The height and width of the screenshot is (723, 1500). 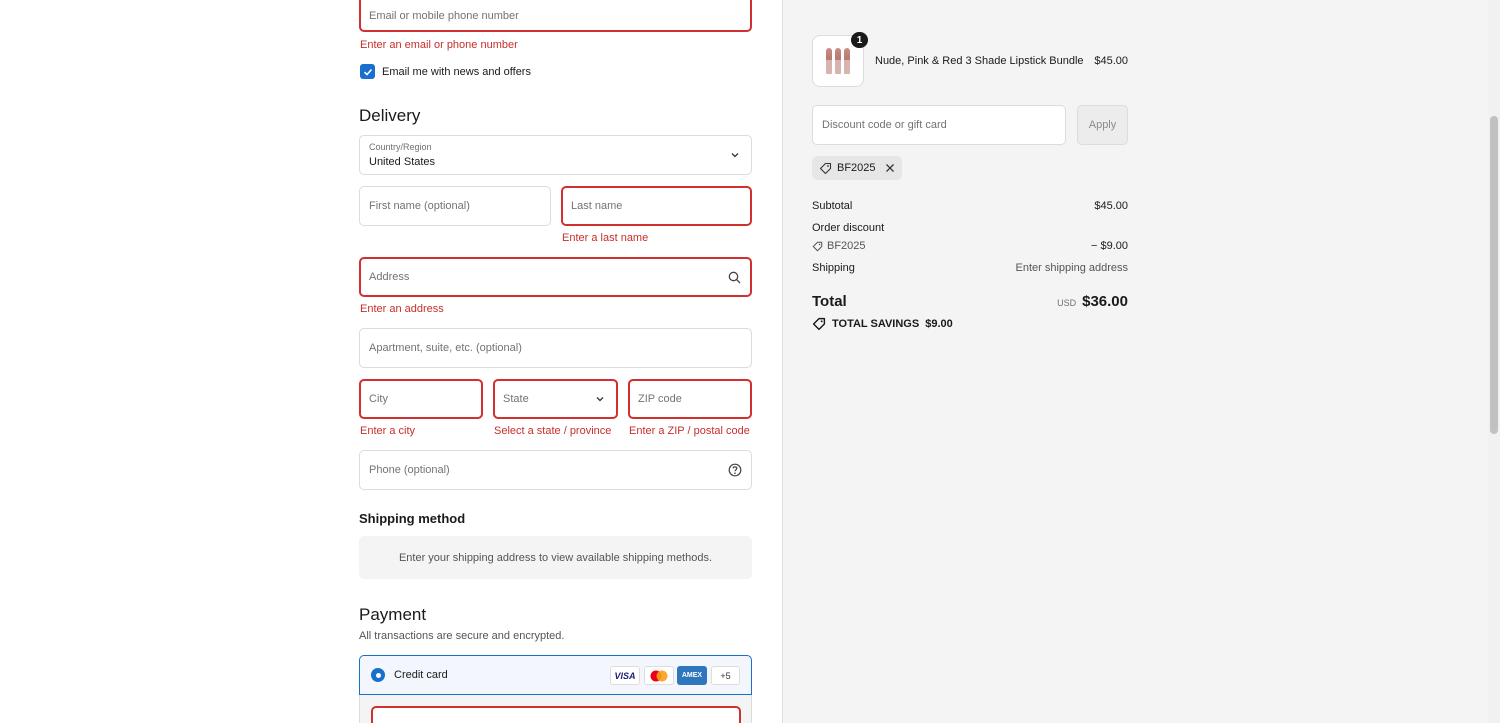 I want to click on applied-discount-code: BF2025, so click(x=856, y=168).